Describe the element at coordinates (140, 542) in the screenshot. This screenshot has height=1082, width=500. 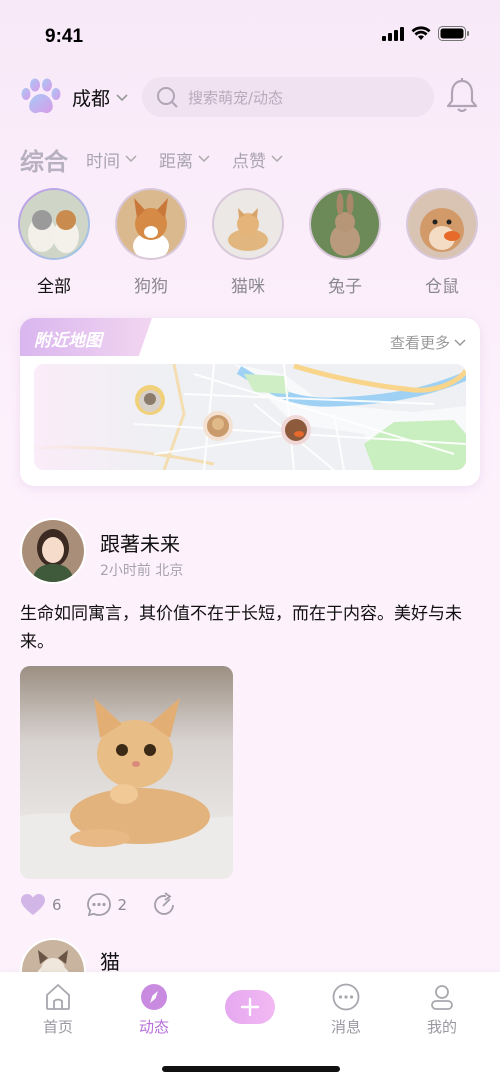
I see `post-username: 跟著未来` at that location.